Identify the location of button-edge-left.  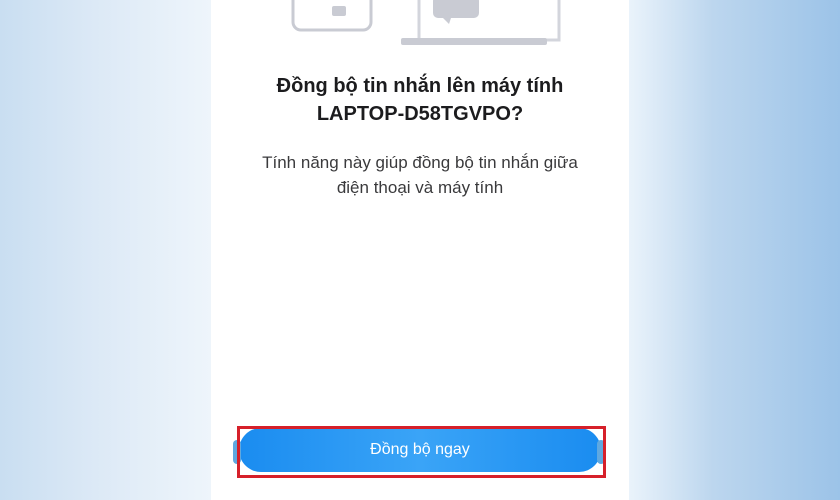
(237, 452).